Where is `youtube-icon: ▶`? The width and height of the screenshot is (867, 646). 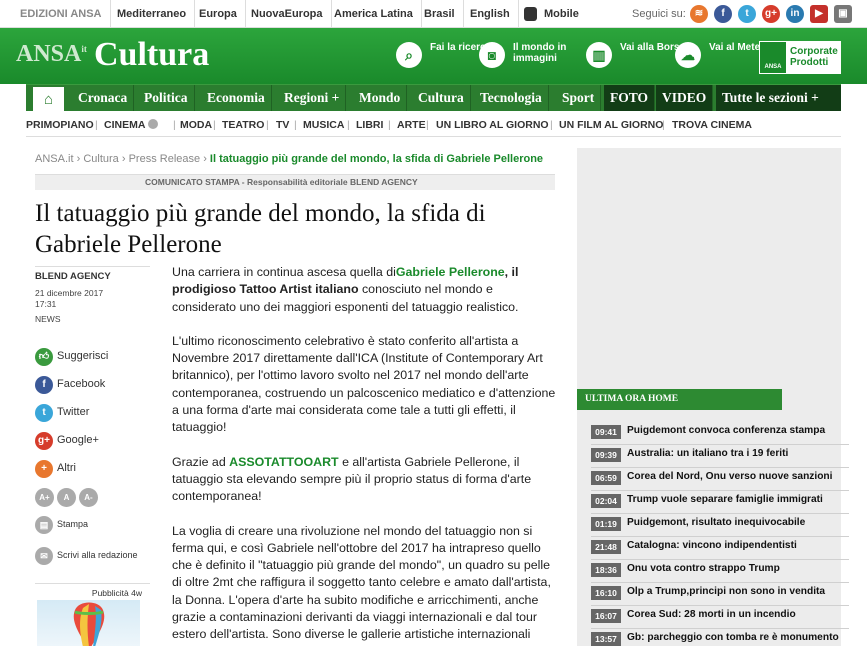
youtube-icon: ▶ is located at coordinates (819, 14).